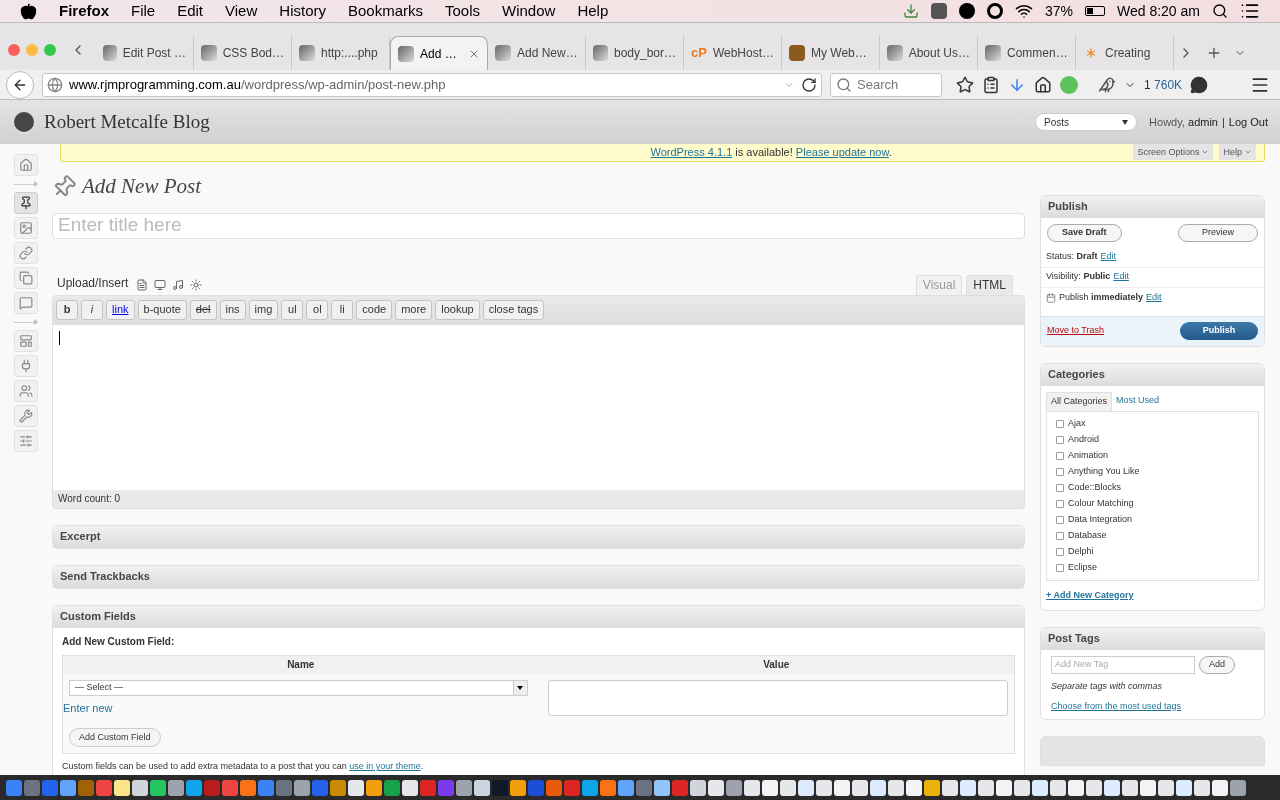  I want to click on menu-item: Tools, so click(463, 11).